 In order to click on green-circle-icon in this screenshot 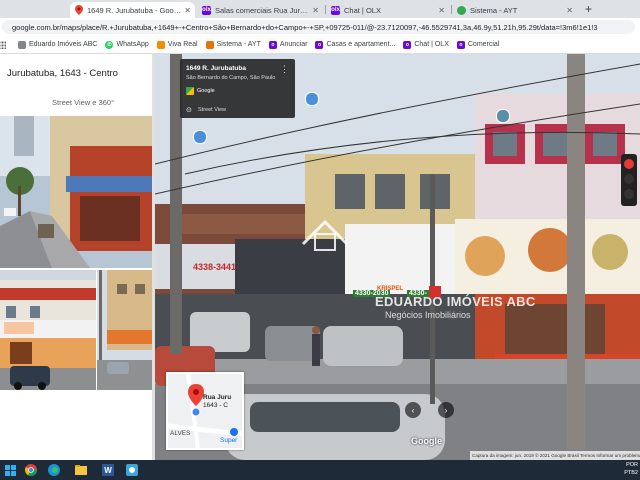, I will do `click(461, 10)`.